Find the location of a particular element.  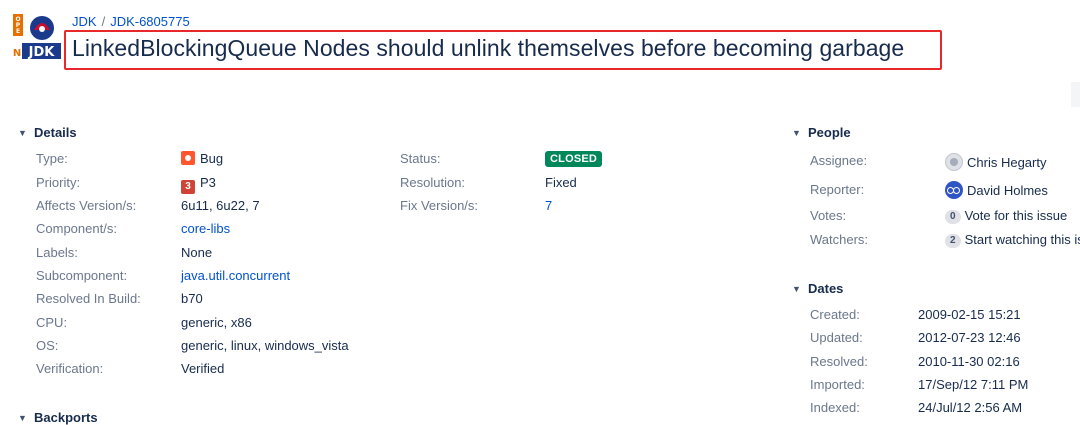

assignee-value: Chris Hegarty is located at coordinates (995, 162).